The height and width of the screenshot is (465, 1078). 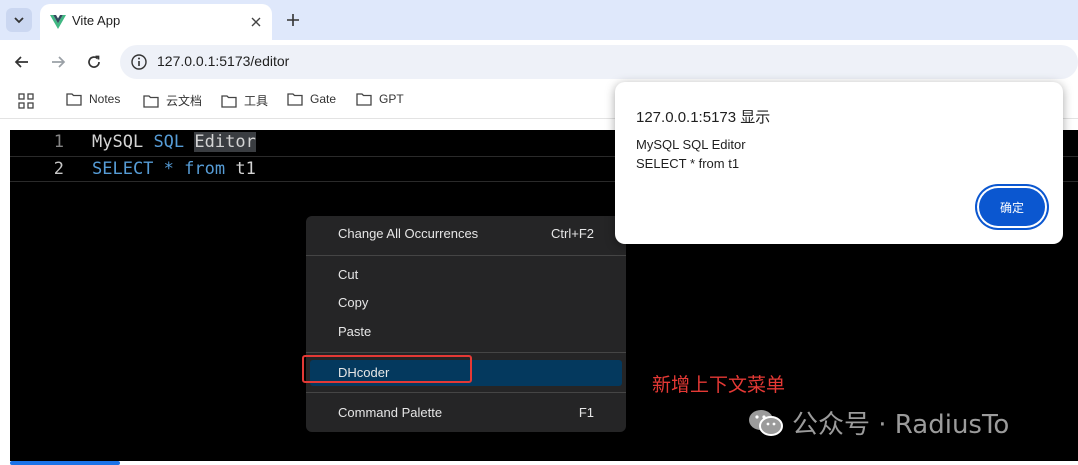 What do you see at coordinates (118, 142) in the screenshot?
I see `code-token: MySQL` at bounding box center [118, 142].